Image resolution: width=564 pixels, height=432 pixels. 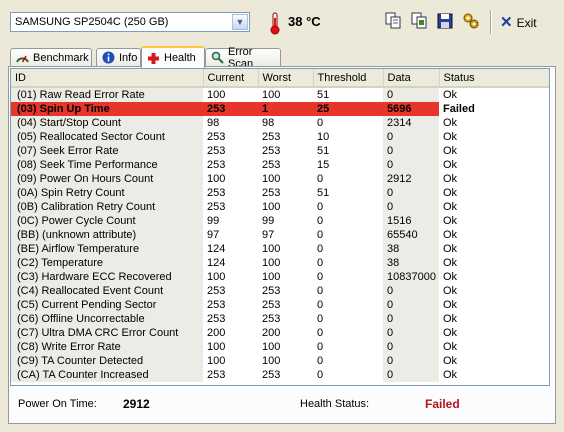 I want to click on table-row: (0A) Spin Retry Count 253 253 51 0 Ok, so click(x=280, y=193).